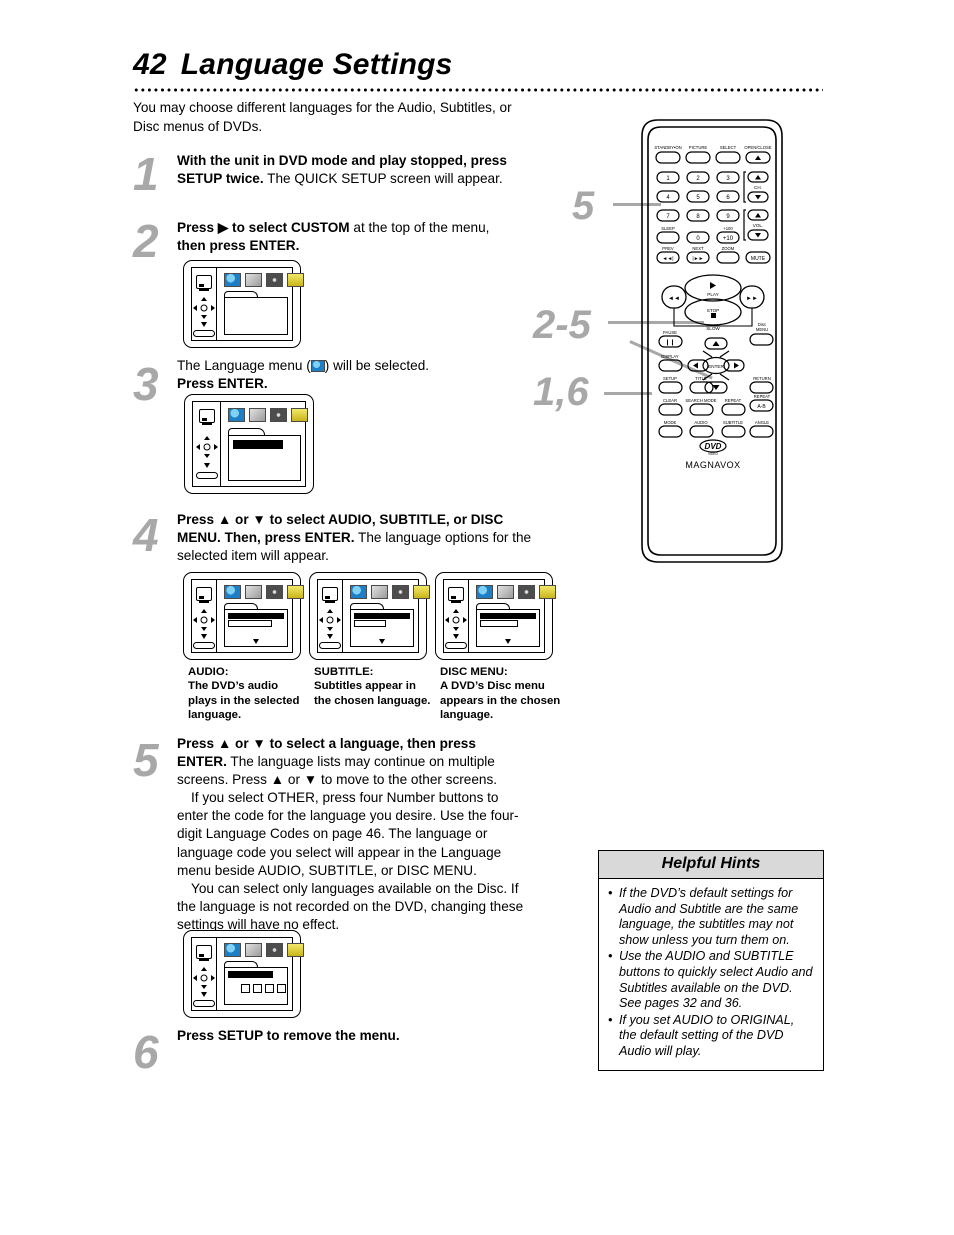 Image resolution: width=954 pixels, height=1235 pixels. I want to click on svg-text: SUBTITLE, so click(733, 422).